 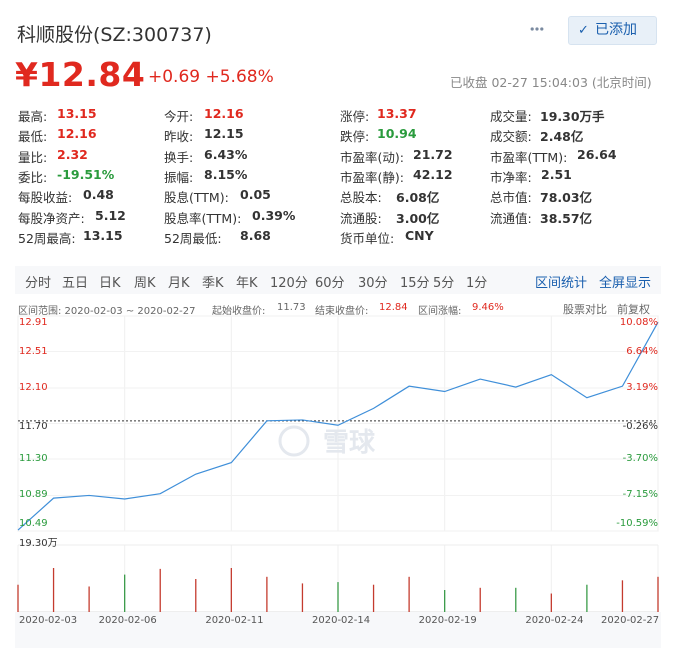 I want to click on watermark-logo, so click(x=294, y=441).